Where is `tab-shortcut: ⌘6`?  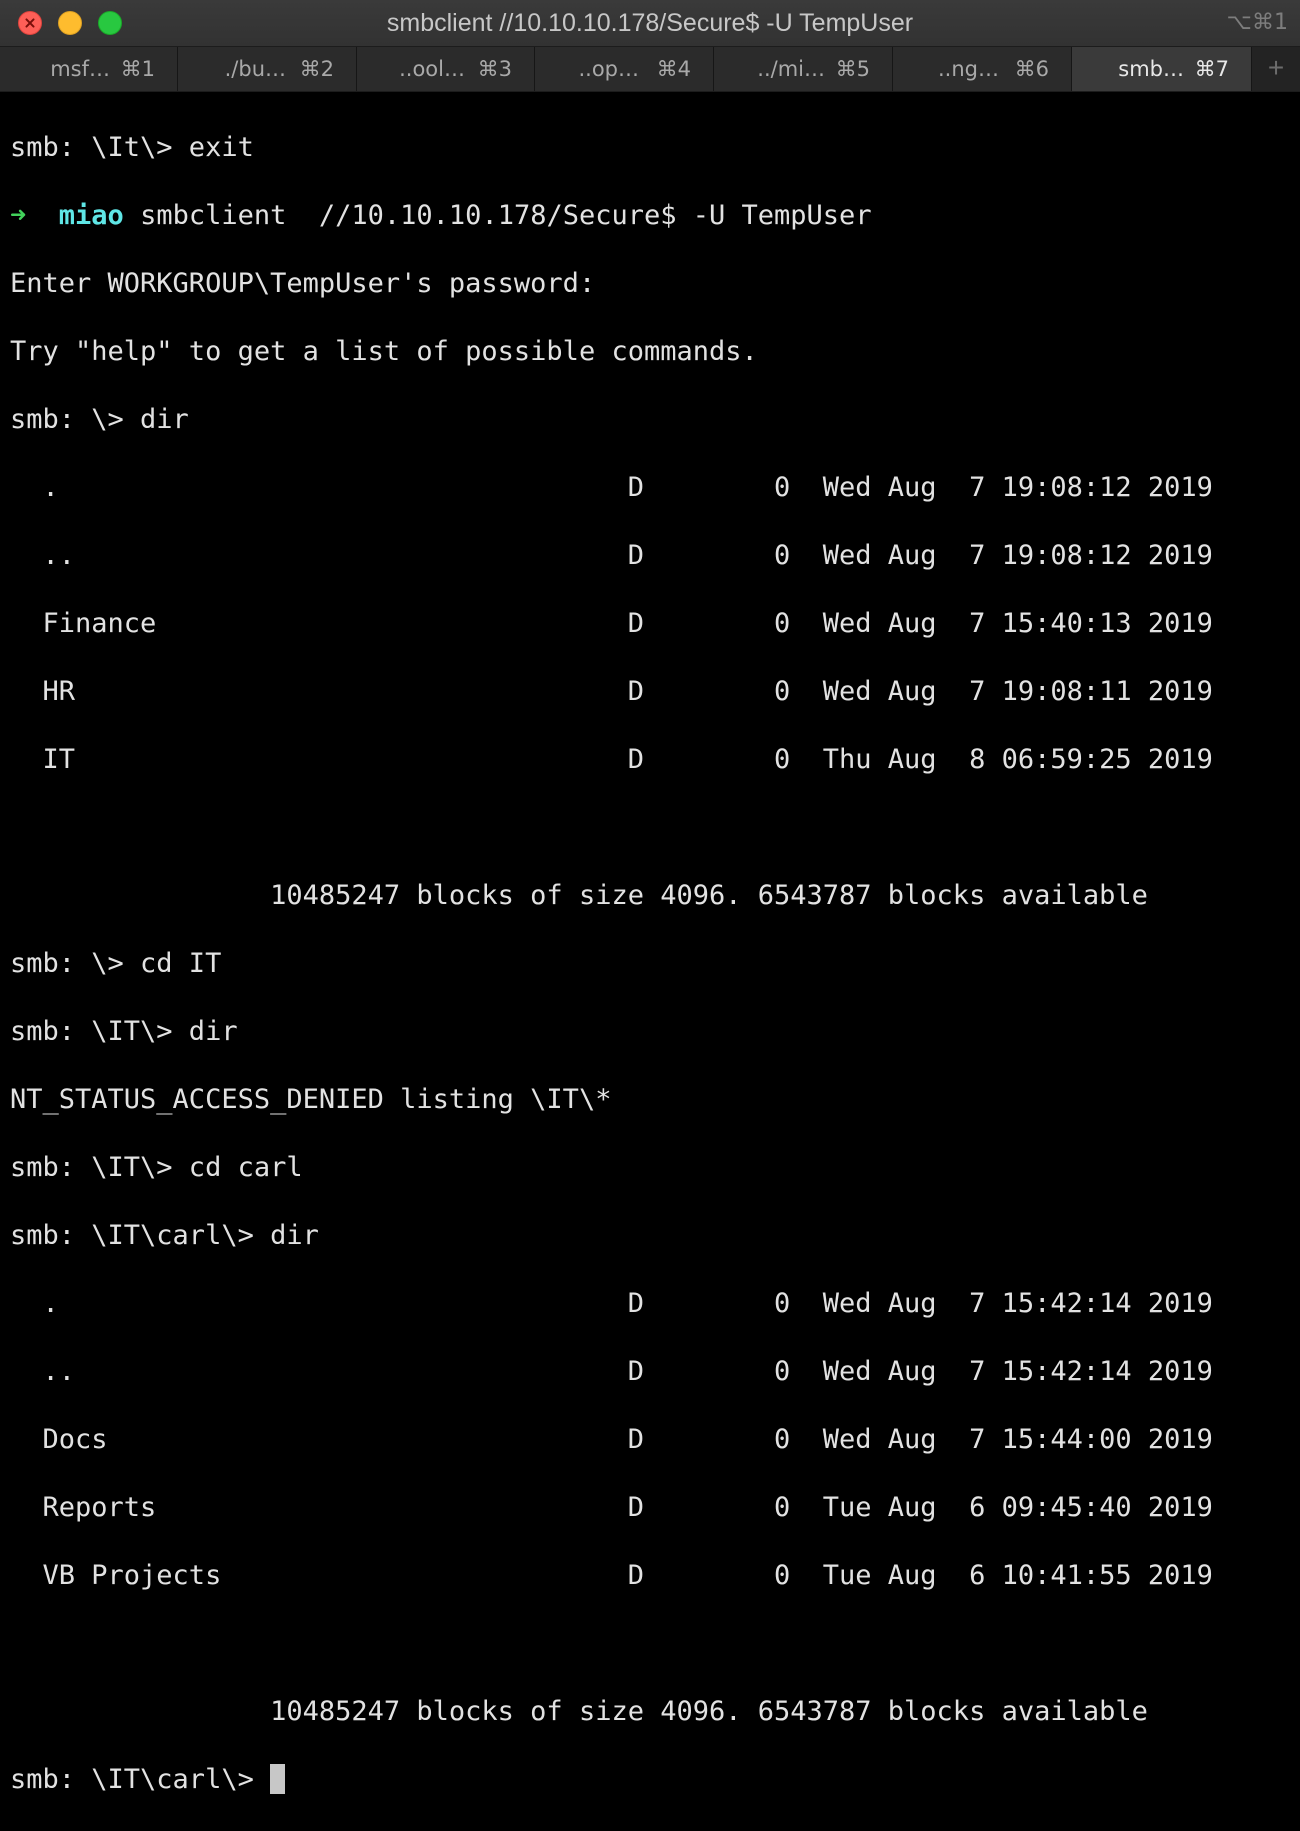 tab-shortcut: ⌘6 is located at coordinates (1031, 69).